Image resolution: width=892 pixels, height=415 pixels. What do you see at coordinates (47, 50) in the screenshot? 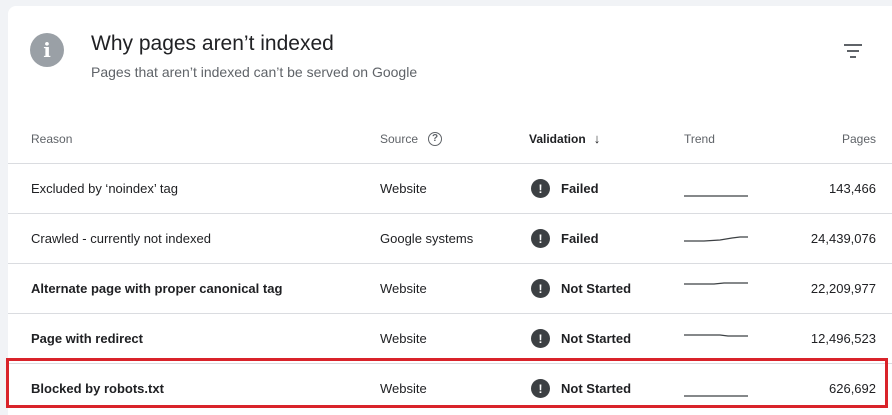
I see `info-icon: i` at bounding box center [47, 50].